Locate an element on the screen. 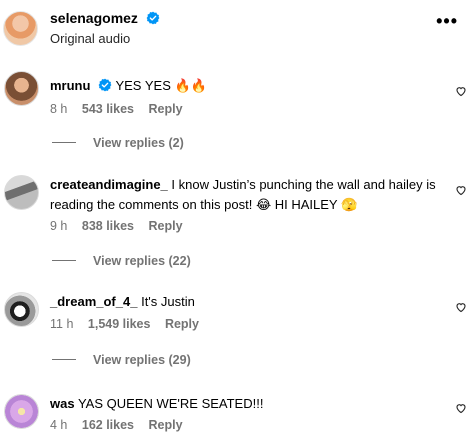 Image resolution: width=476 pixels, height=440 pixels. view-replies-button: View replies (22) is located at coordinates (121, 261).